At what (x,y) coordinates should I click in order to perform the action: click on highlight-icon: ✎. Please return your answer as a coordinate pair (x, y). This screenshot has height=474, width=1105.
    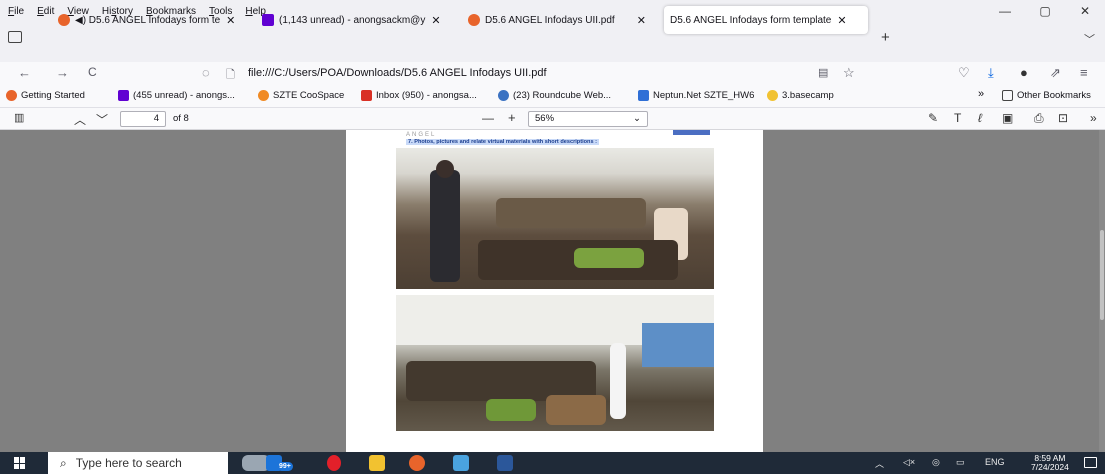
    Looking at the image, I should click on (933, 118).